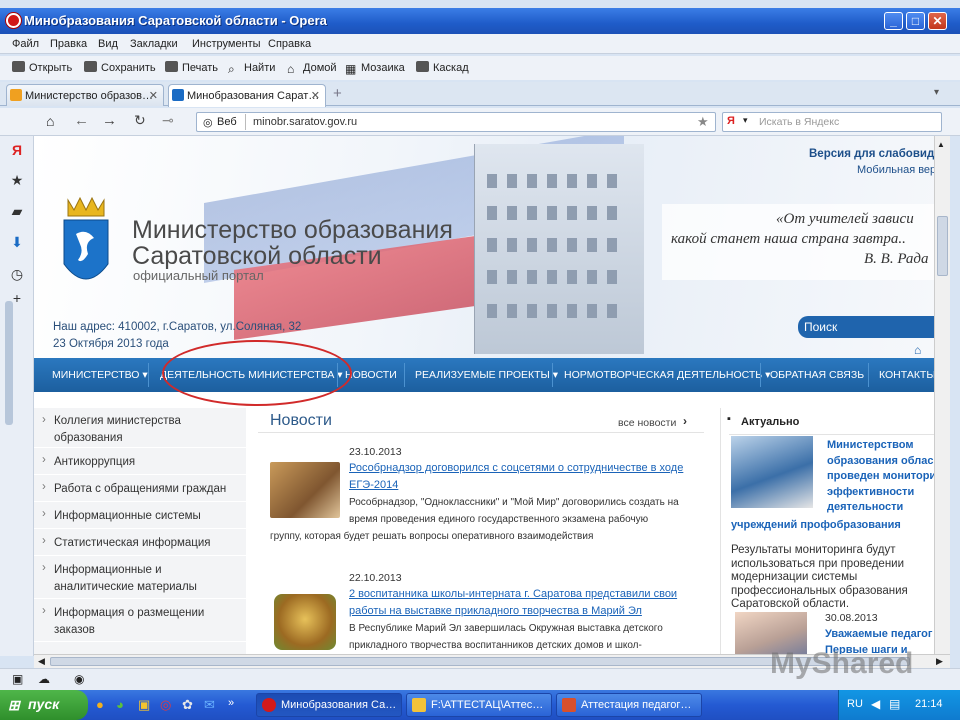  Describe the element at coordinates (486, 375) in the screenshot. I see `nav-projects: РЕАЛИЗУЕМЫЕ ПРОЕКТЫ ▾` at that location.